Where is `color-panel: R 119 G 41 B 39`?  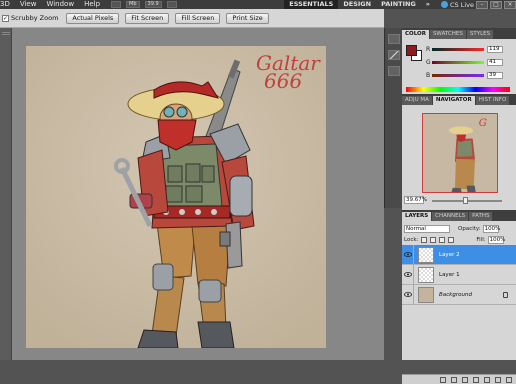
color-panel: R 119 G 41 B 39 is located at coordinates (459, 66).